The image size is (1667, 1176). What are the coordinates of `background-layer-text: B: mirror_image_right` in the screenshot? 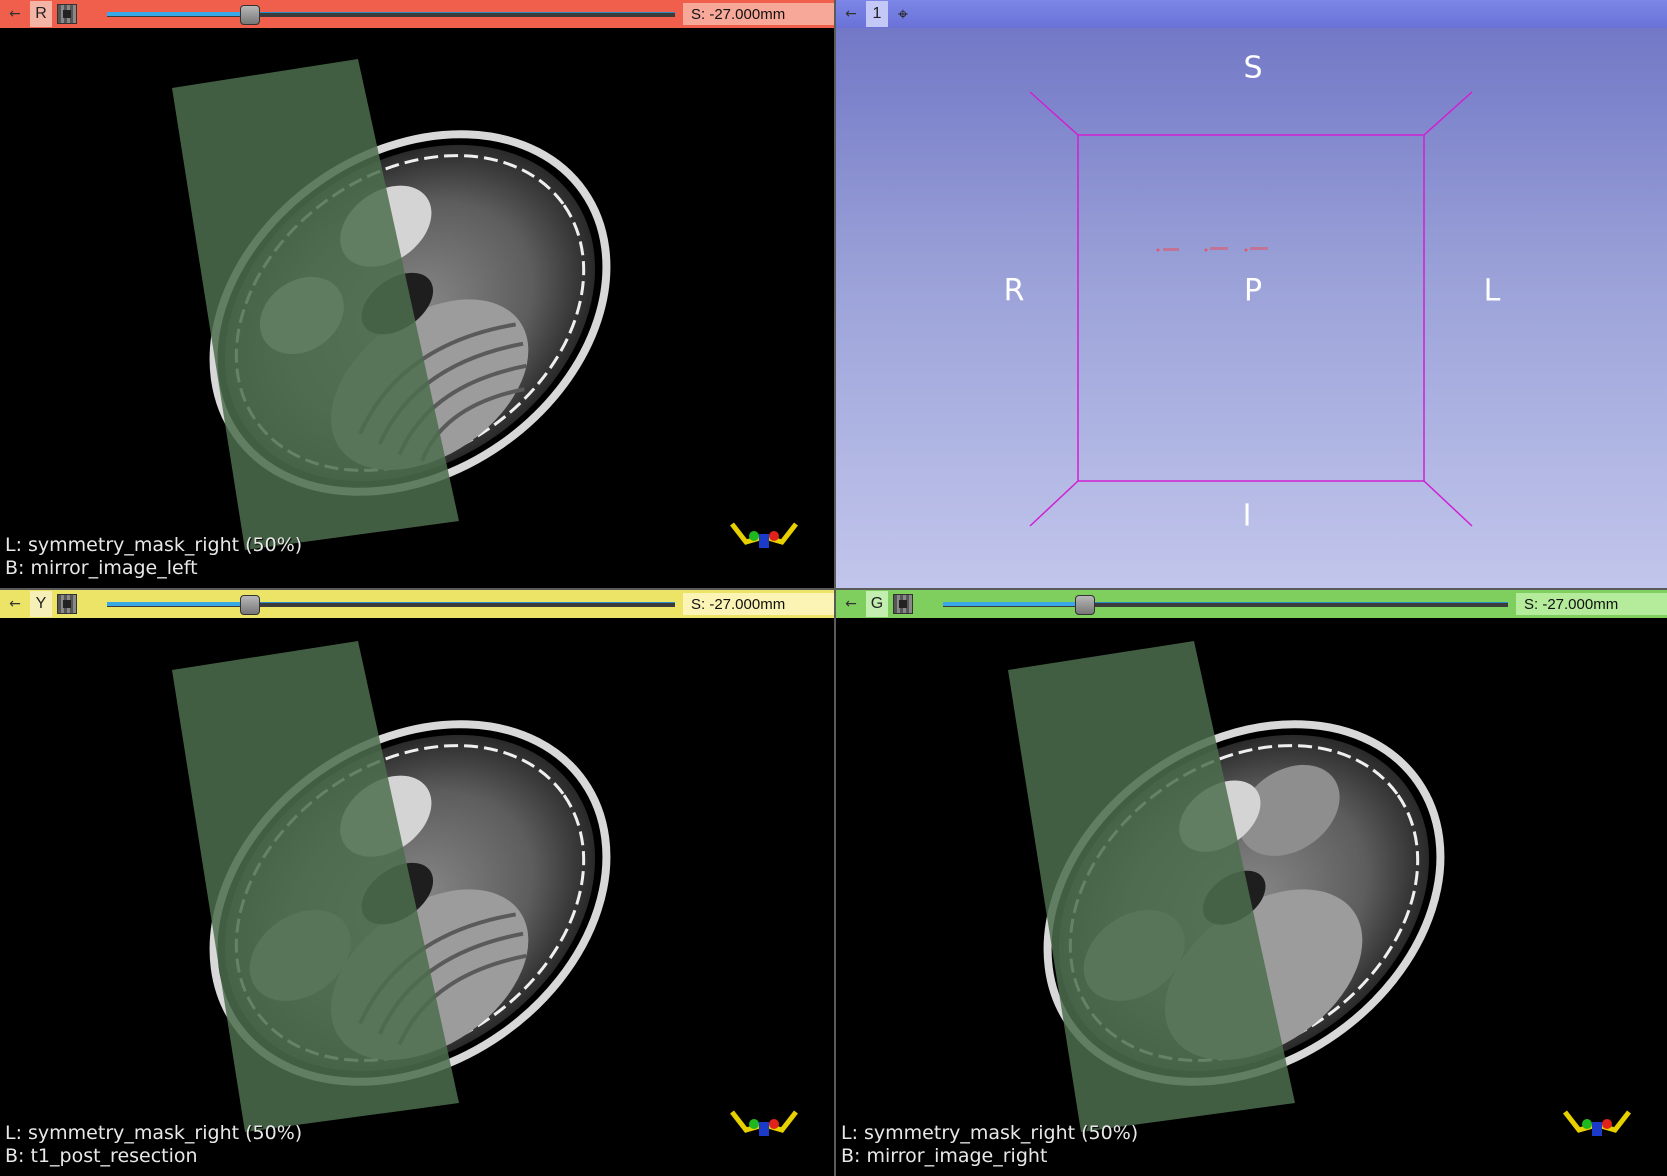 It's located at (944, 1156).